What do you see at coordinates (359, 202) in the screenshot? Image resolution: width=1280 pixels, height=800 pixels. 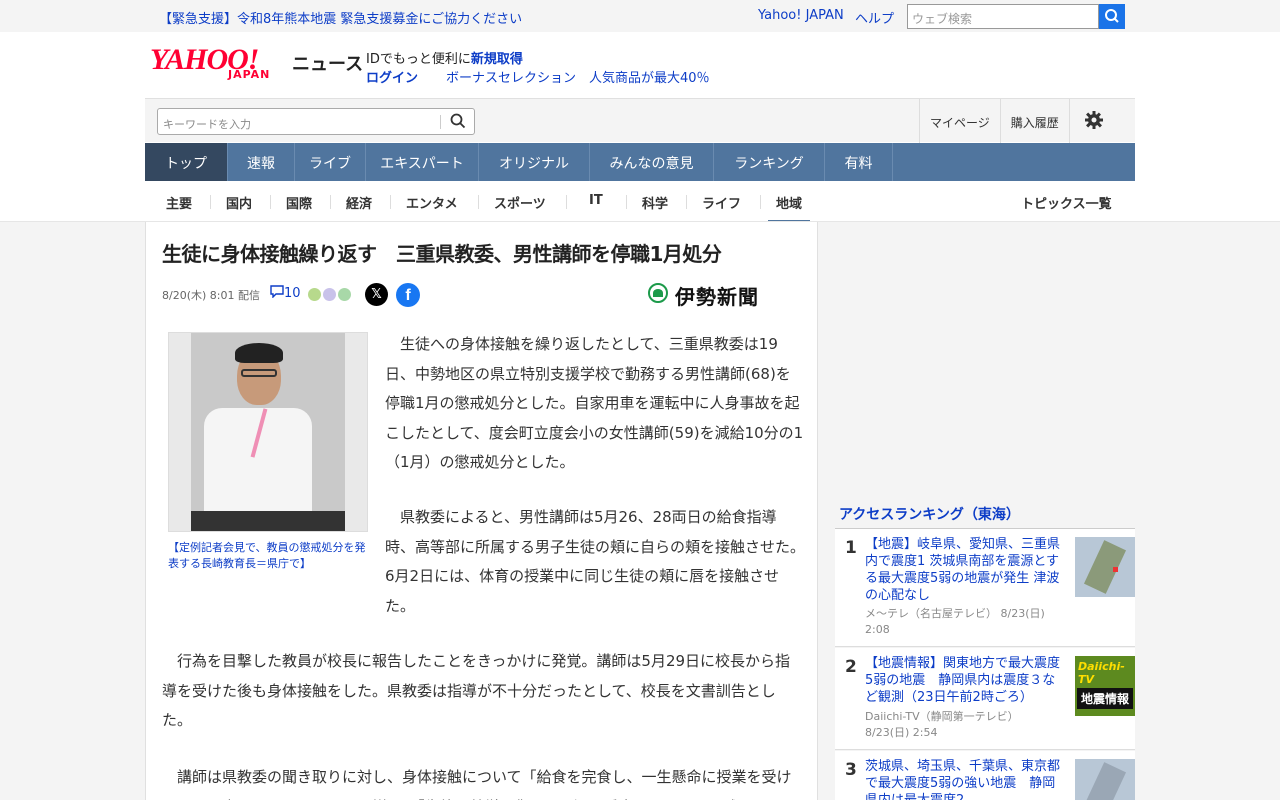 I see `category-business: 経済` at bounding box center [359, 202].